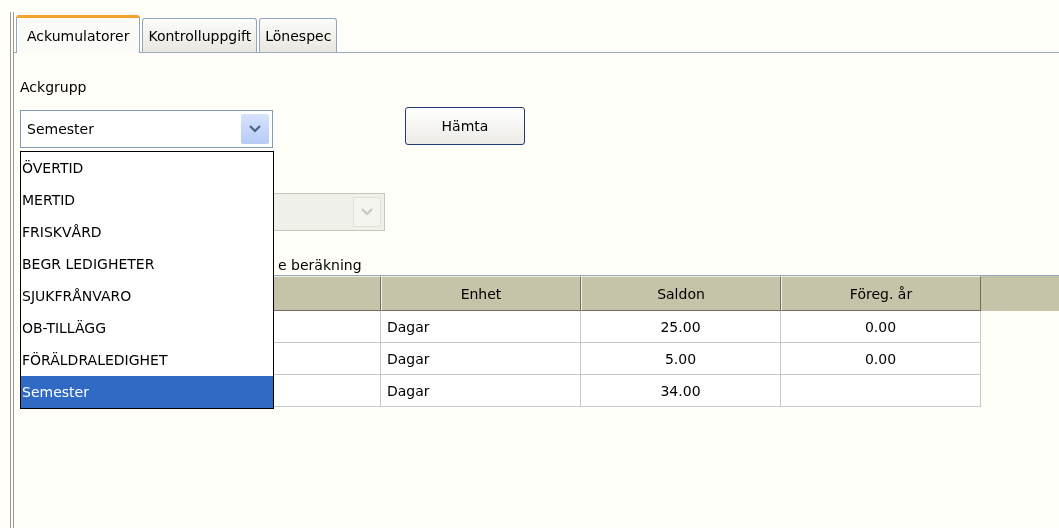 This screenshot has width=1059, height=528. Describe the element at coordinates (147, 392) in the screenshot. I see `dropdown-option: Semester` at that location.